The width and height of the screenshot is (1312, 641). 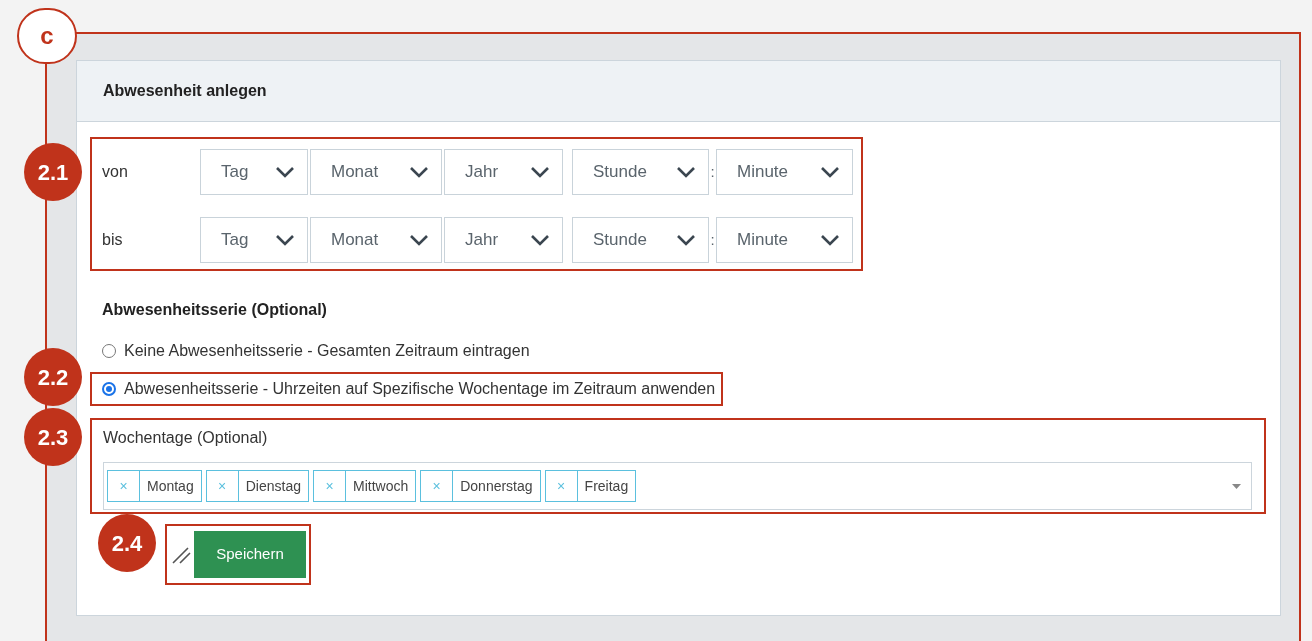 What do you see at coordinates (380, 486) in the screenshot?
I see `tag-label: Mittwoch` at bounding box center [380, 486].